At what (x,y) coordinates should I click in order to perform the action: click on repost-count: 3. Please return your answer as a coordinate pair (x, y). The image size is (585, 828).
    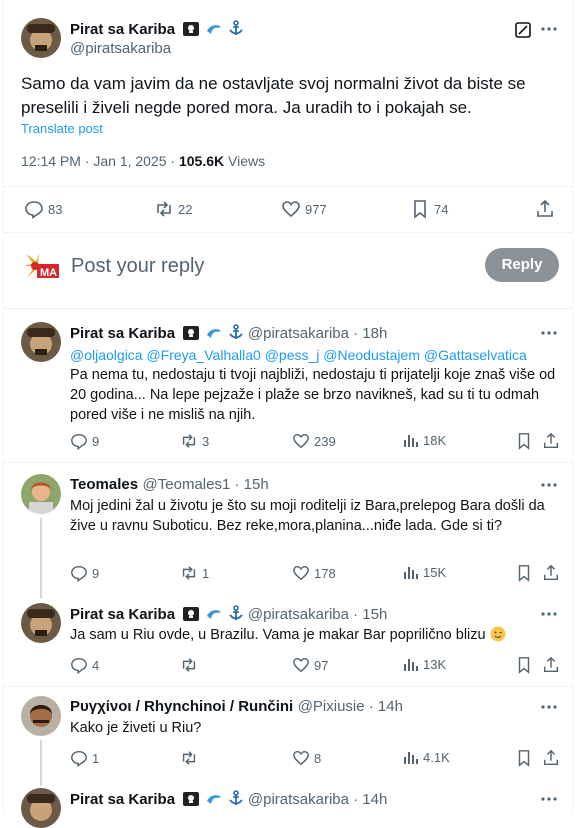
    Looking at the image, I should click on (206, 441).